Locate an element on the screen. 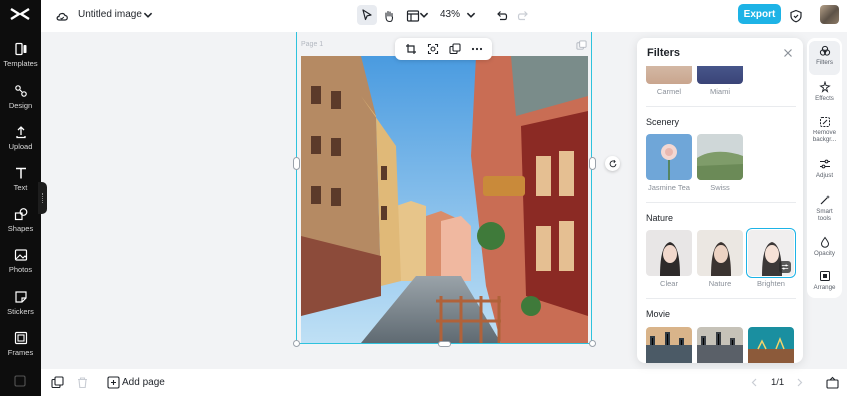 The height and width of the screenshot is (396, 847). filter-label: Swiss is located at coordinates (720, 187).